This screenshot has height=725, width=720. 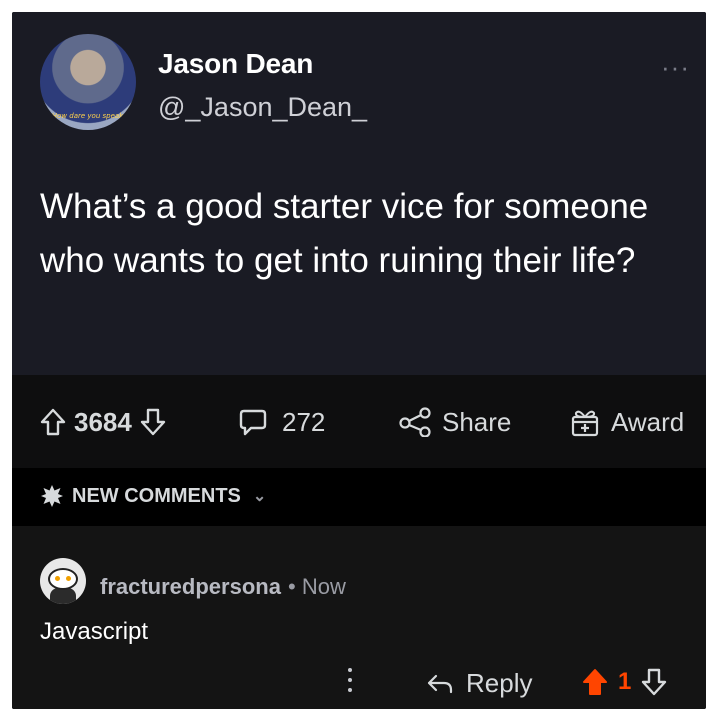 I want to click on comments-button: 272, so click(x=281, y=422).